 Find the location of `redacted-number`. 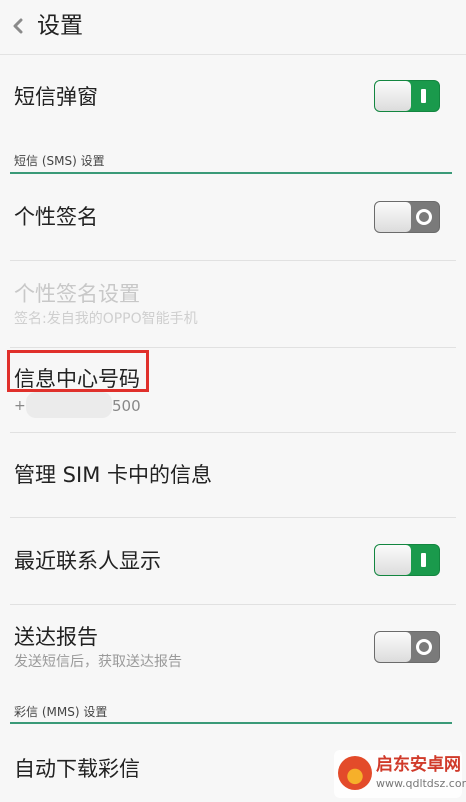

redacted-number is located at coordinates (69, 405).